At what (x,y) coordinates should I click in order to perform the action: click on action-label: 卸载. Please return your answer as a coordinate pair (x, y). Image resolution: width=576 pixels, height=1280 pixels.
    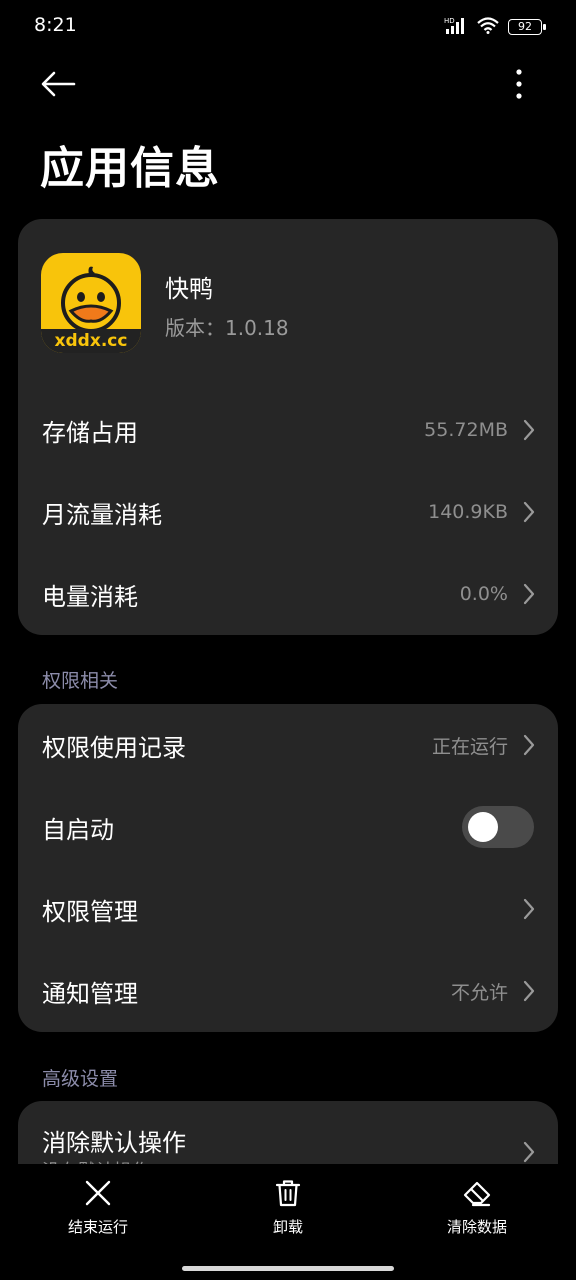
    Looking at the image, I should click on (287, 1227).